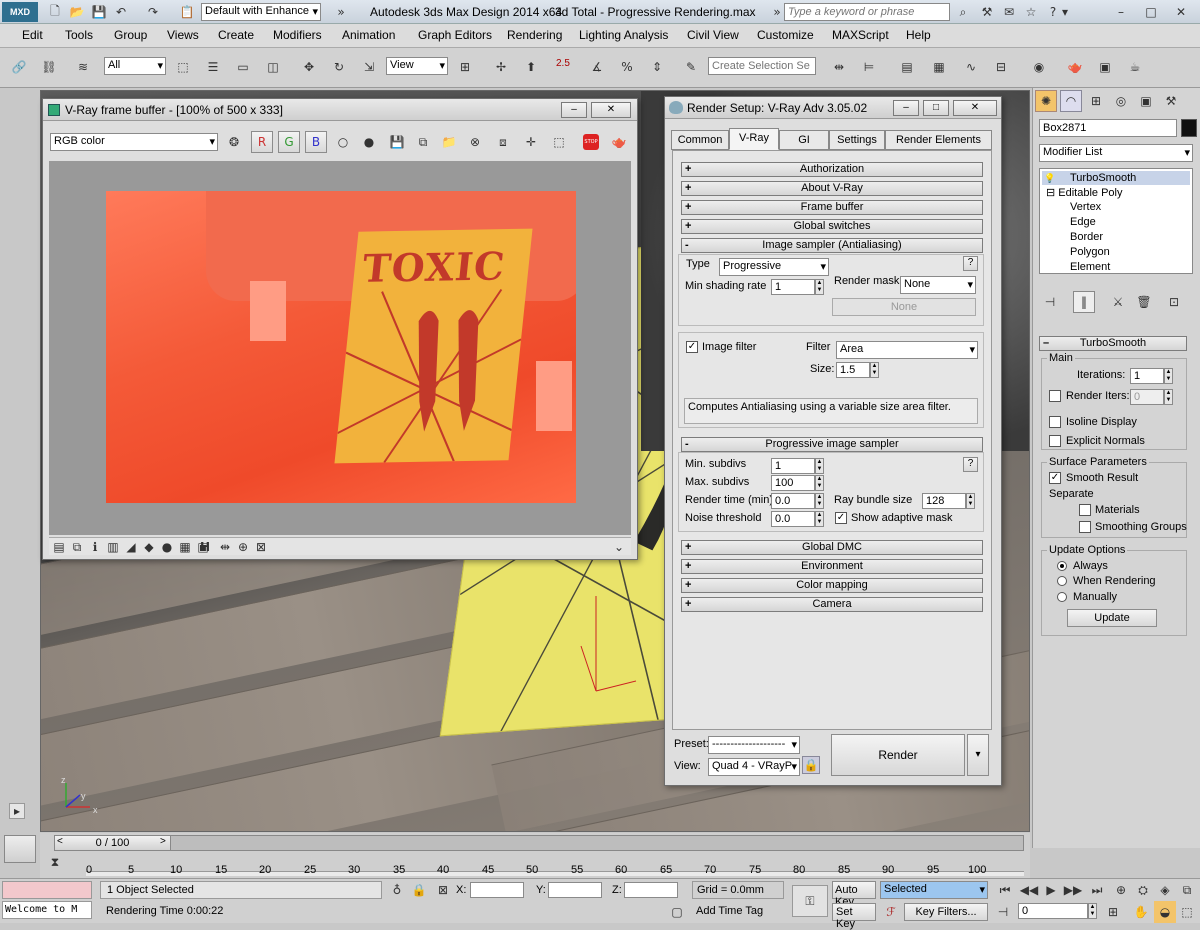 This screenshot has width=1200, height=930. I want to click on progressive-help-button: ?, so click(970, 464).